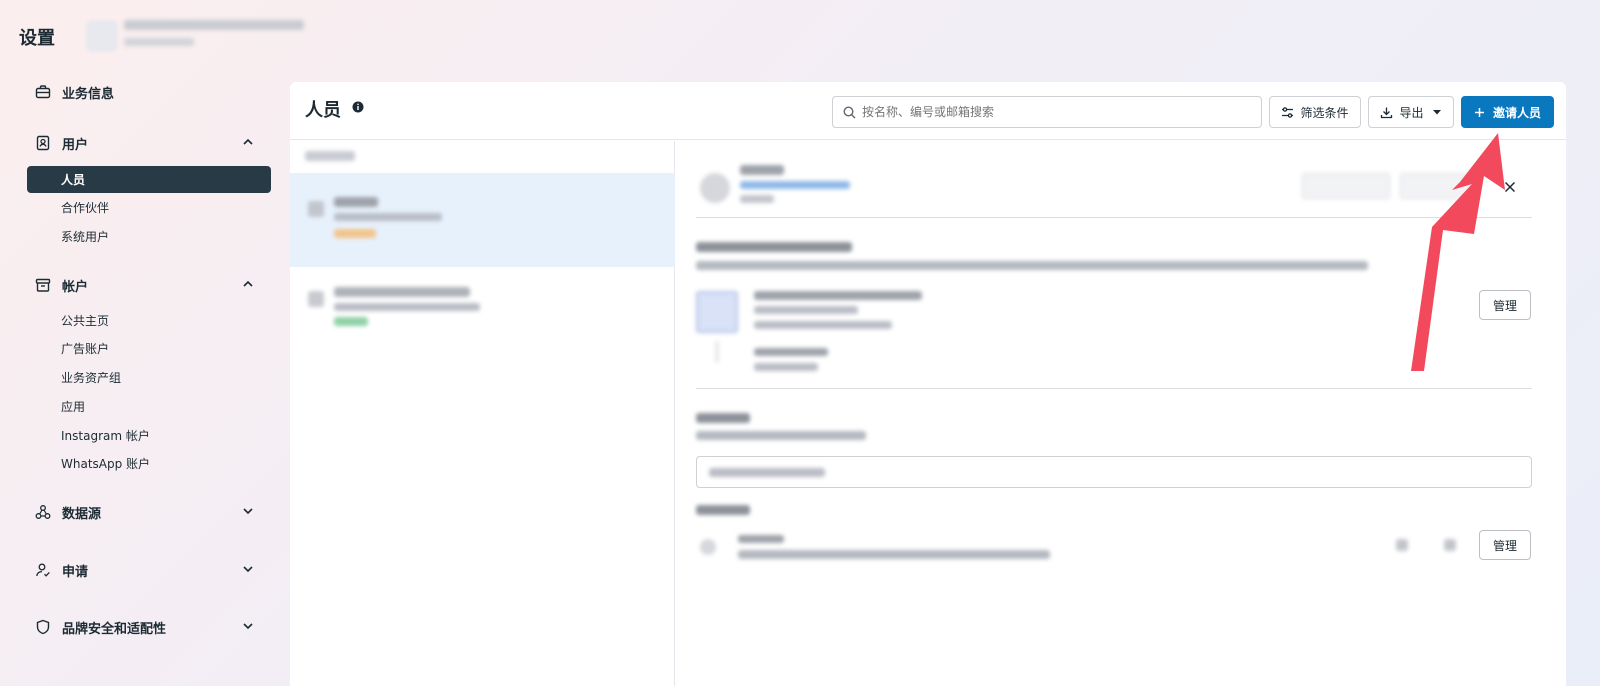  I want to click on sidebar-section-label: 用户, so click(75, 145).